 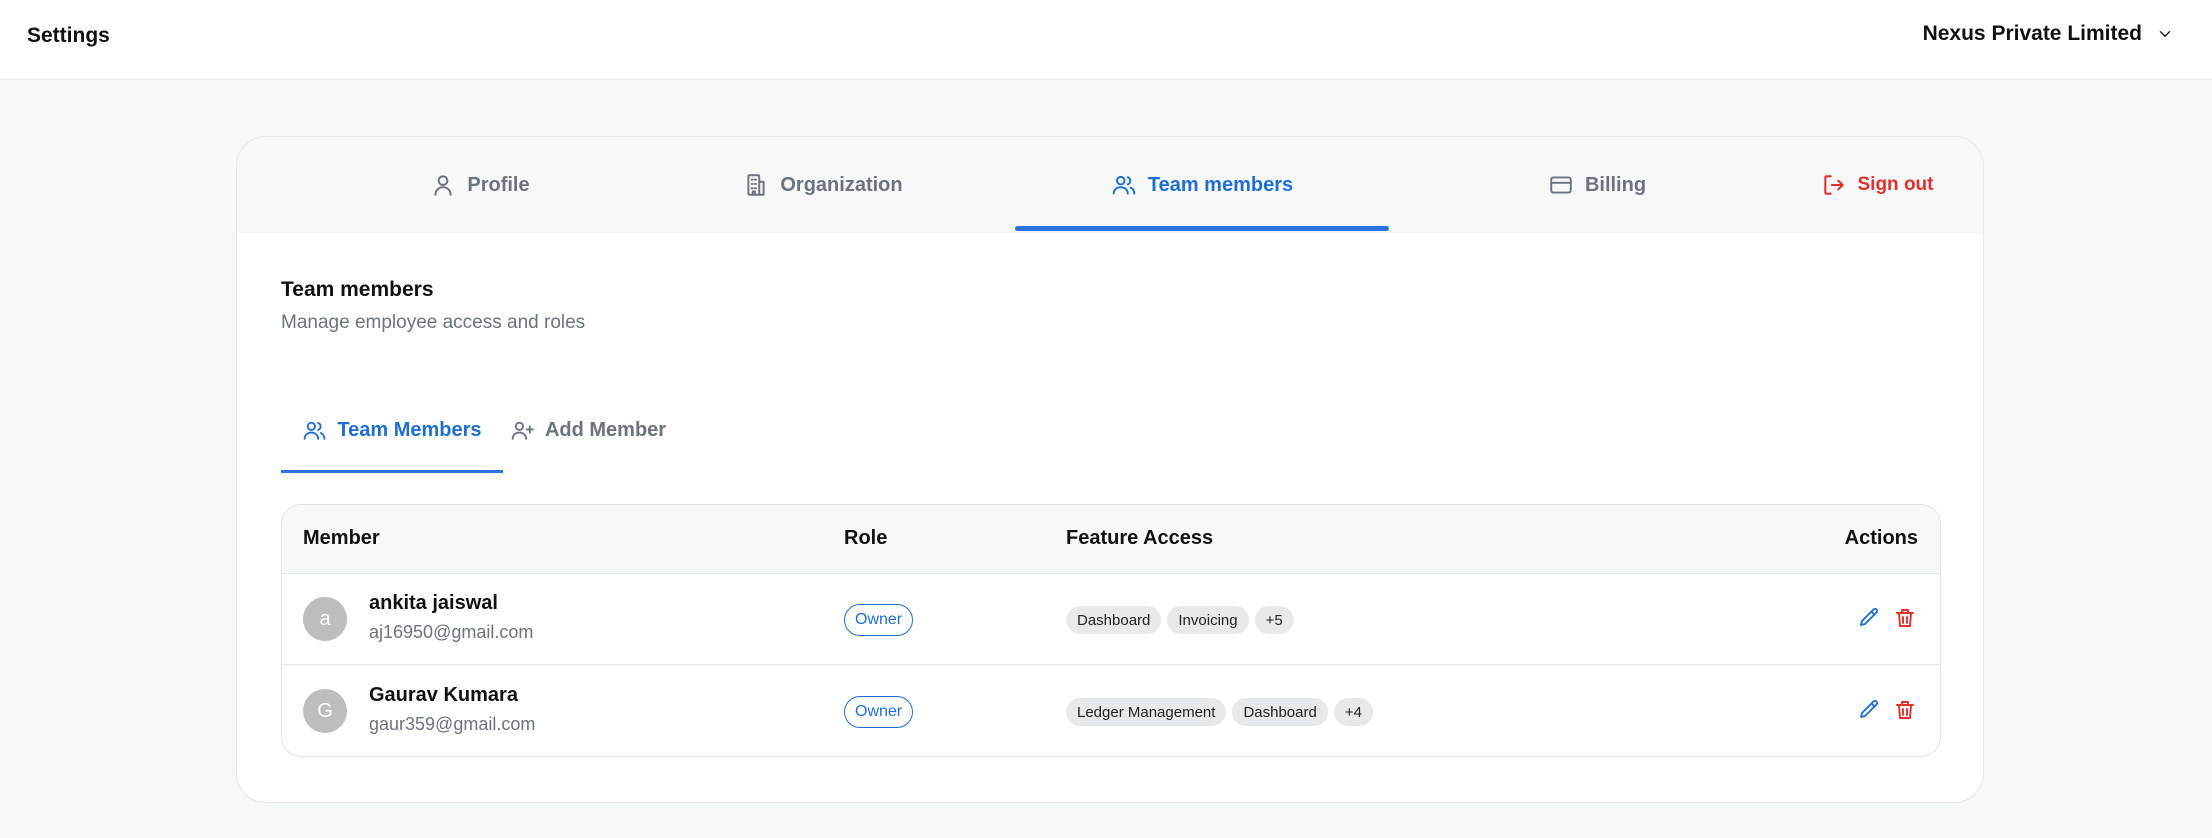 I want to click on section-subtitle: Manage employee access and roles, so click(x=433, y=322).